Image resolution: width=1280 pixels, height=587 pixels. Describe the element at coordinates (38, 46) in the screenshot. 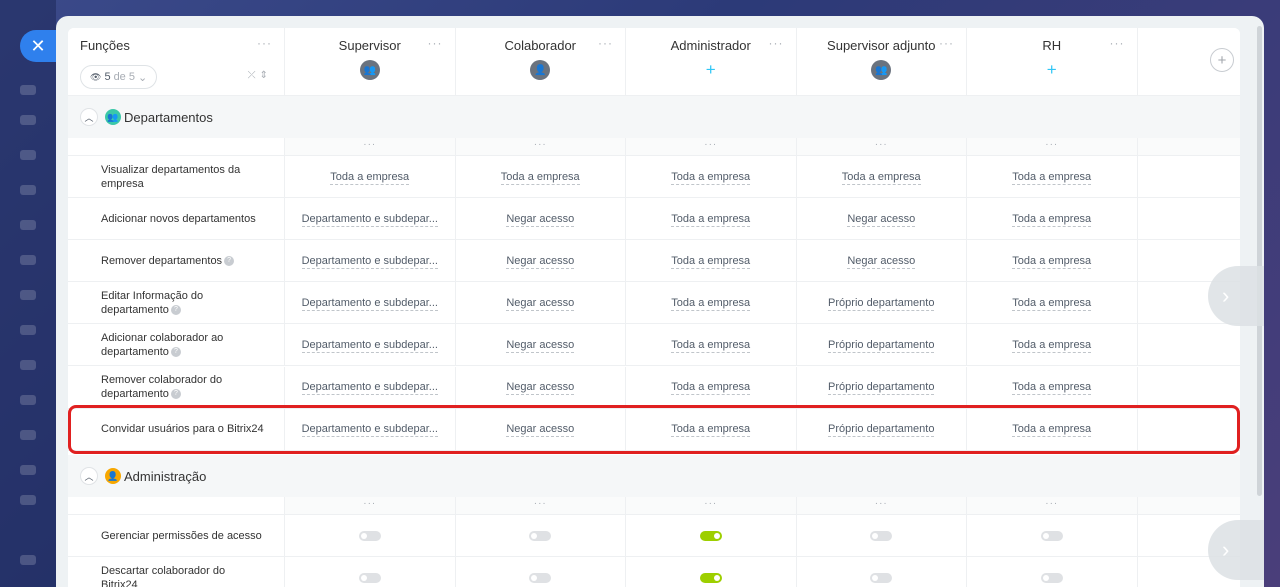

I see `close-slider-button: ✕` at that location.